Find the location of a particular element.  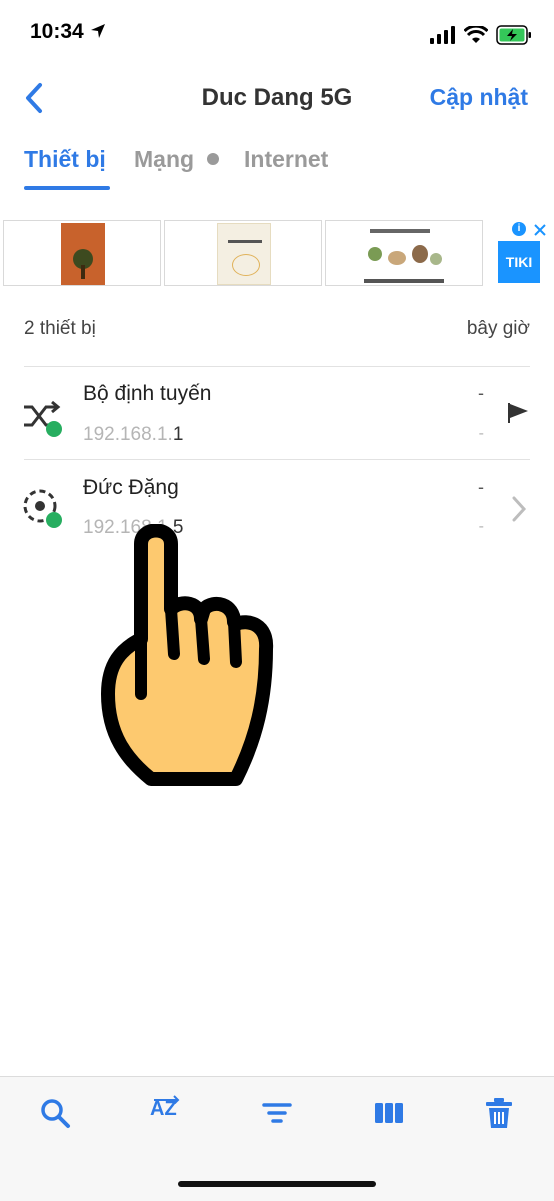

trash-icon is located at coordinates (499, 1113).